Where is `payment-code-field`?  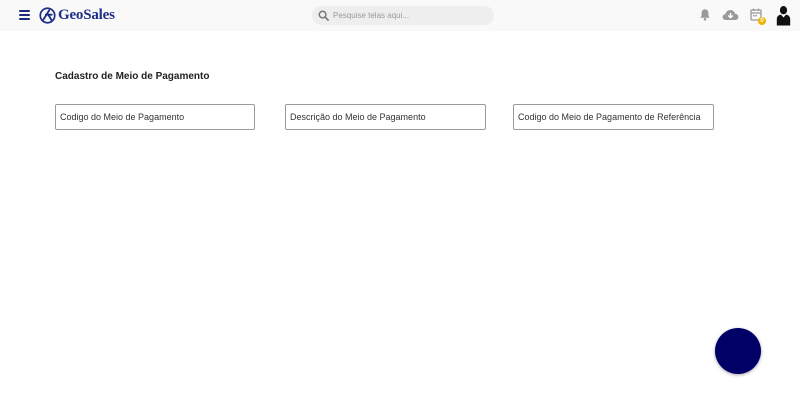 payment-code-field is located at coordinates (155, 117).